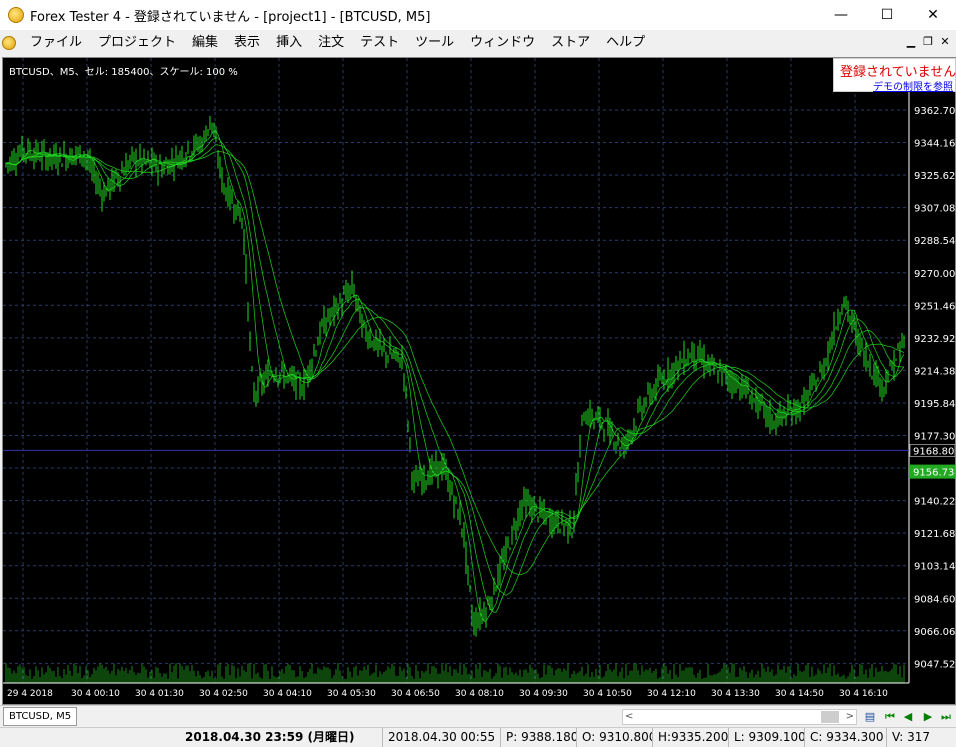 This screenshot has width=956, height=747. I want to click on time-tick-label: 30 4 00:10, so click(95, 694).